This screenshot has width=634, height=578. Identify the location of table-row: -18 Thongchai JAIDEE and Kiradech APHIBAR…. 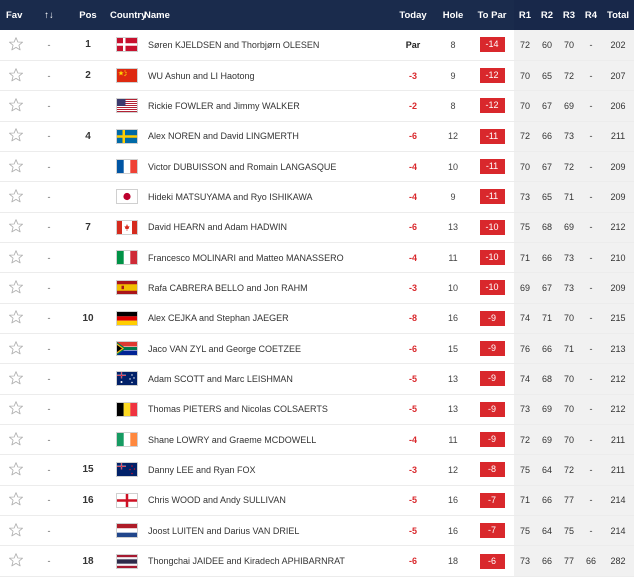
(317, 561).